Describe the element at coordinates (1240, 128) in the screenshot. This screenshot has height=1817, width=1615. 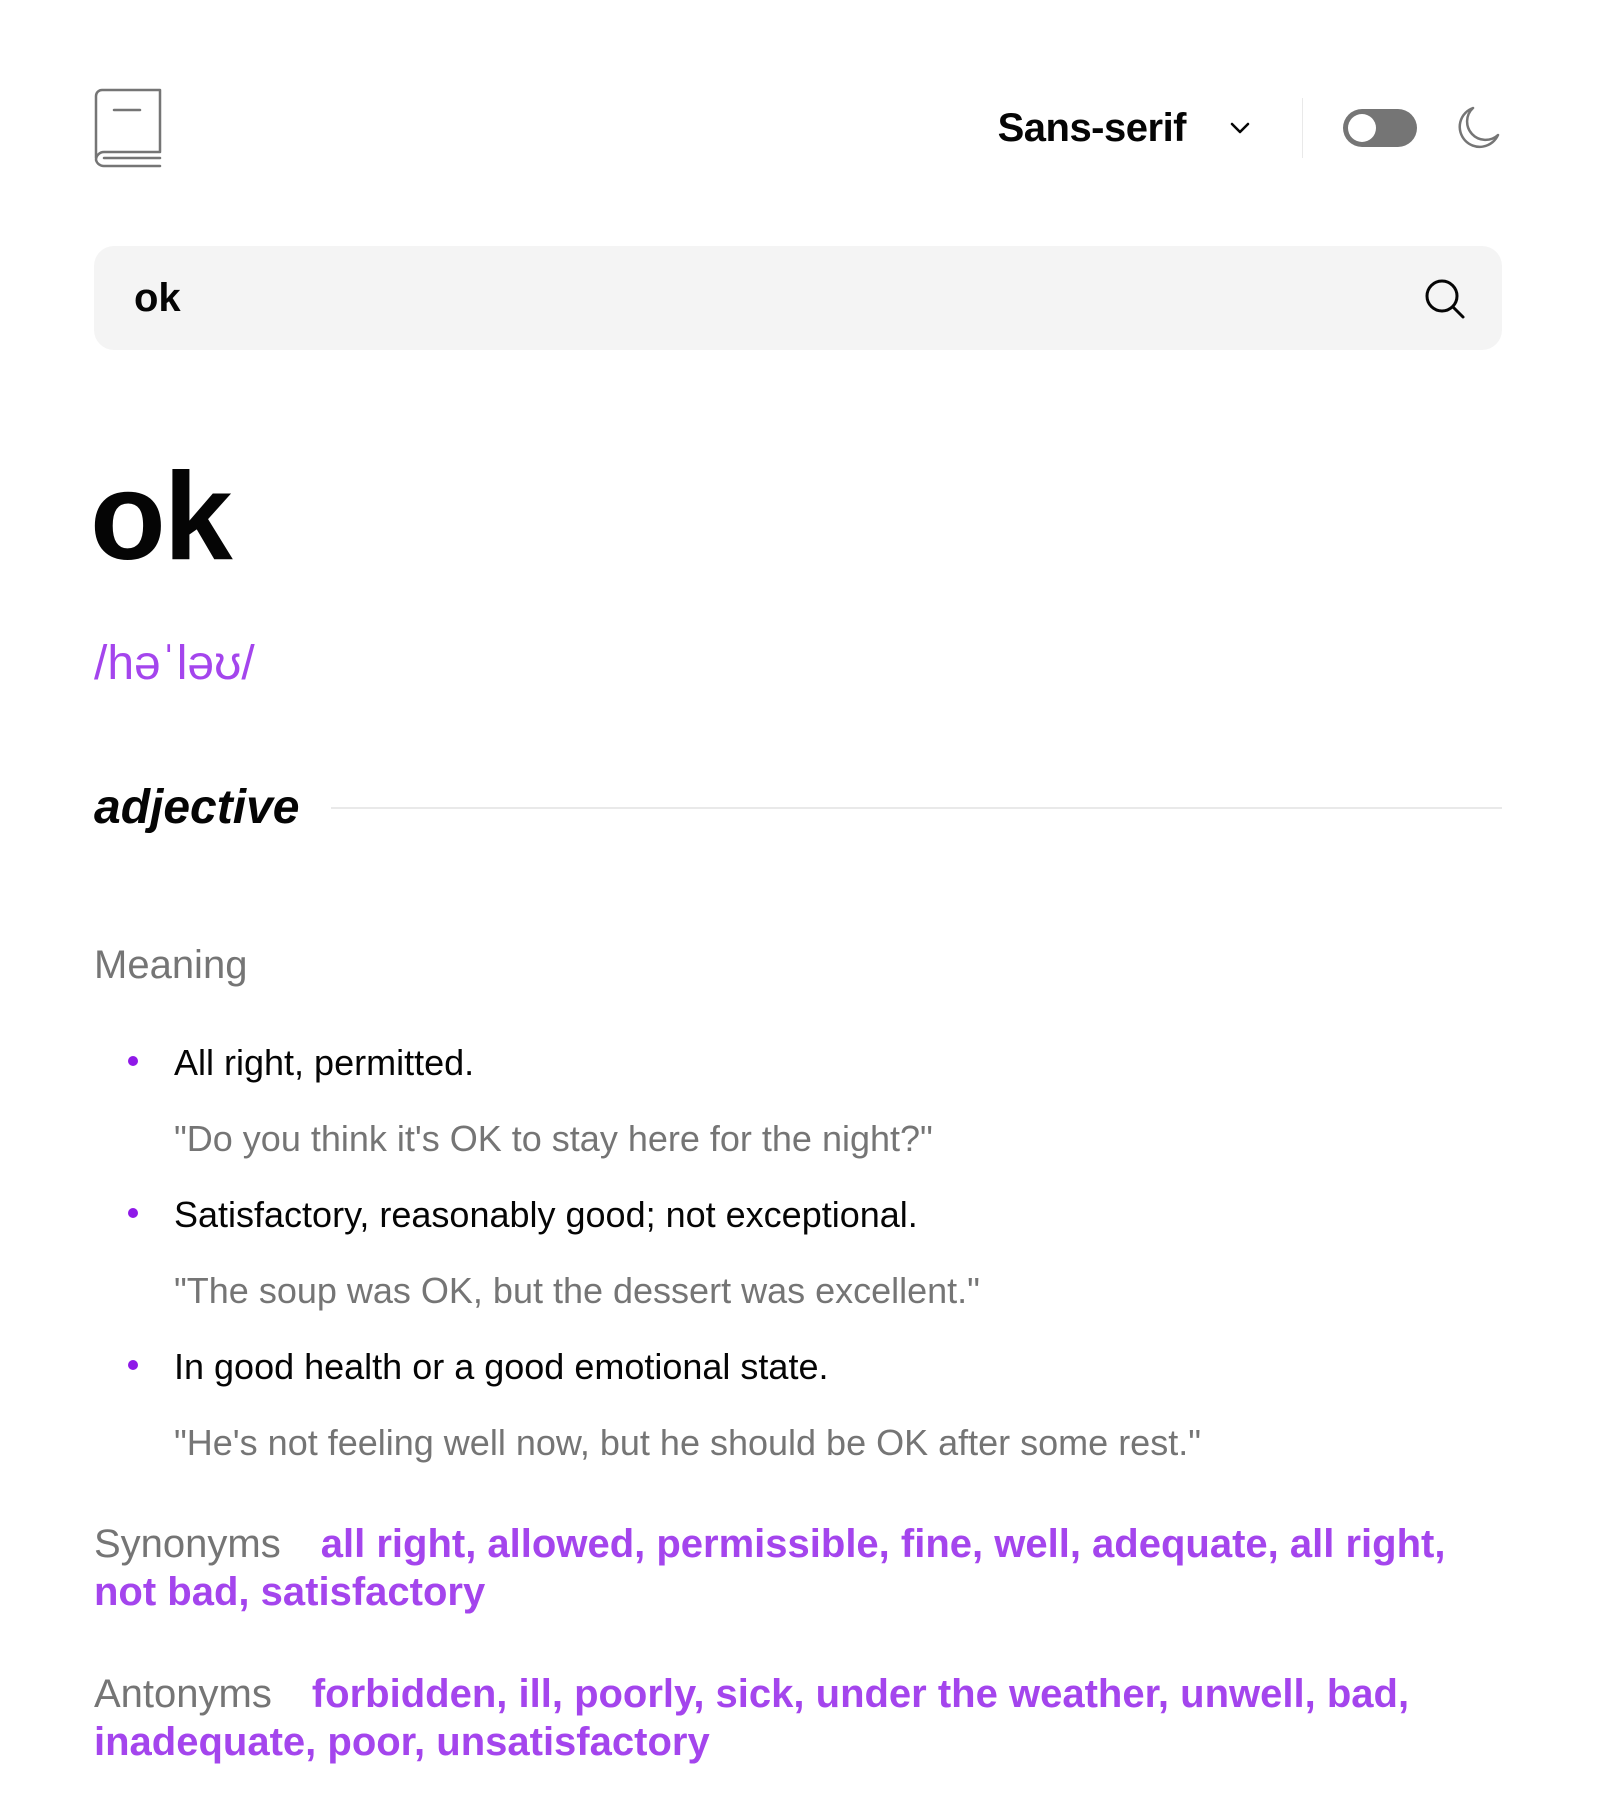
I see `chevron-down-icon` at that location.